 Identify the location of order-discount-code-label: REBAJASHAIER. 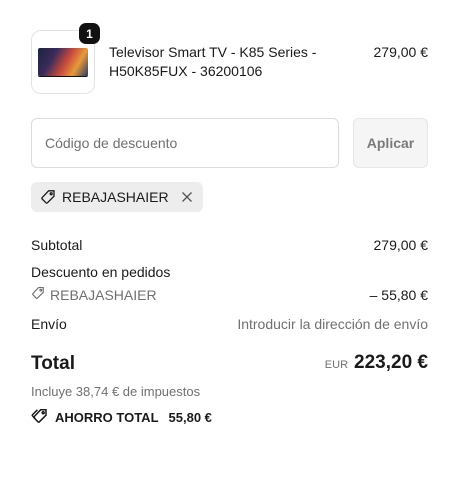
(103, 295).